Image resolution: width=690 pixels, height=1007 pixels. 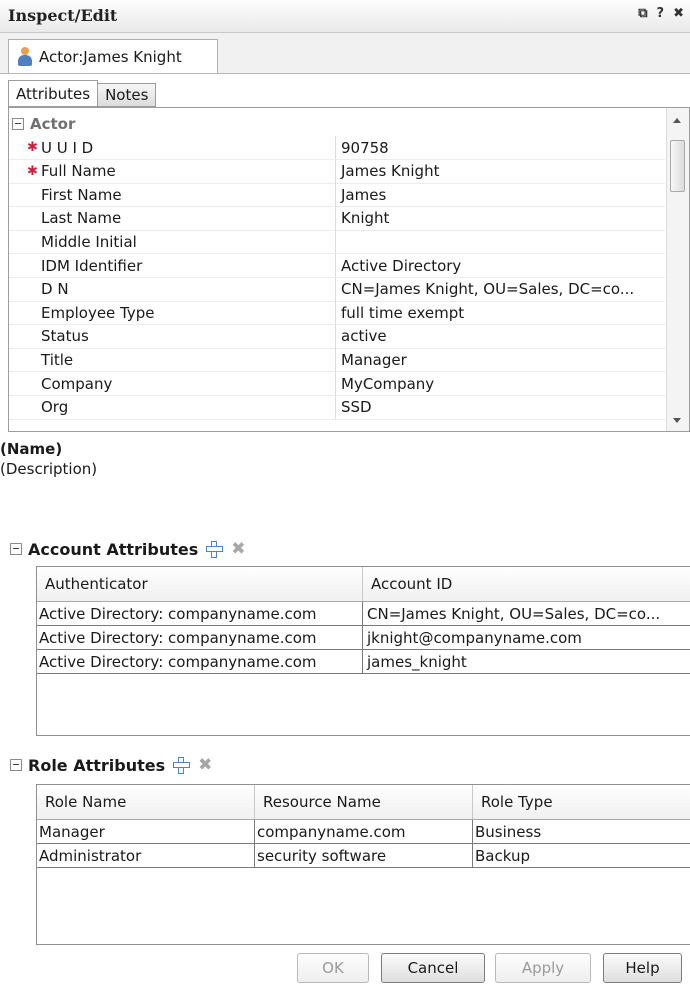 What do you see at coordinates (53, 93) in the screenshot?
I see `tab-attributes: Attributes` at bounding box center [53, 93].